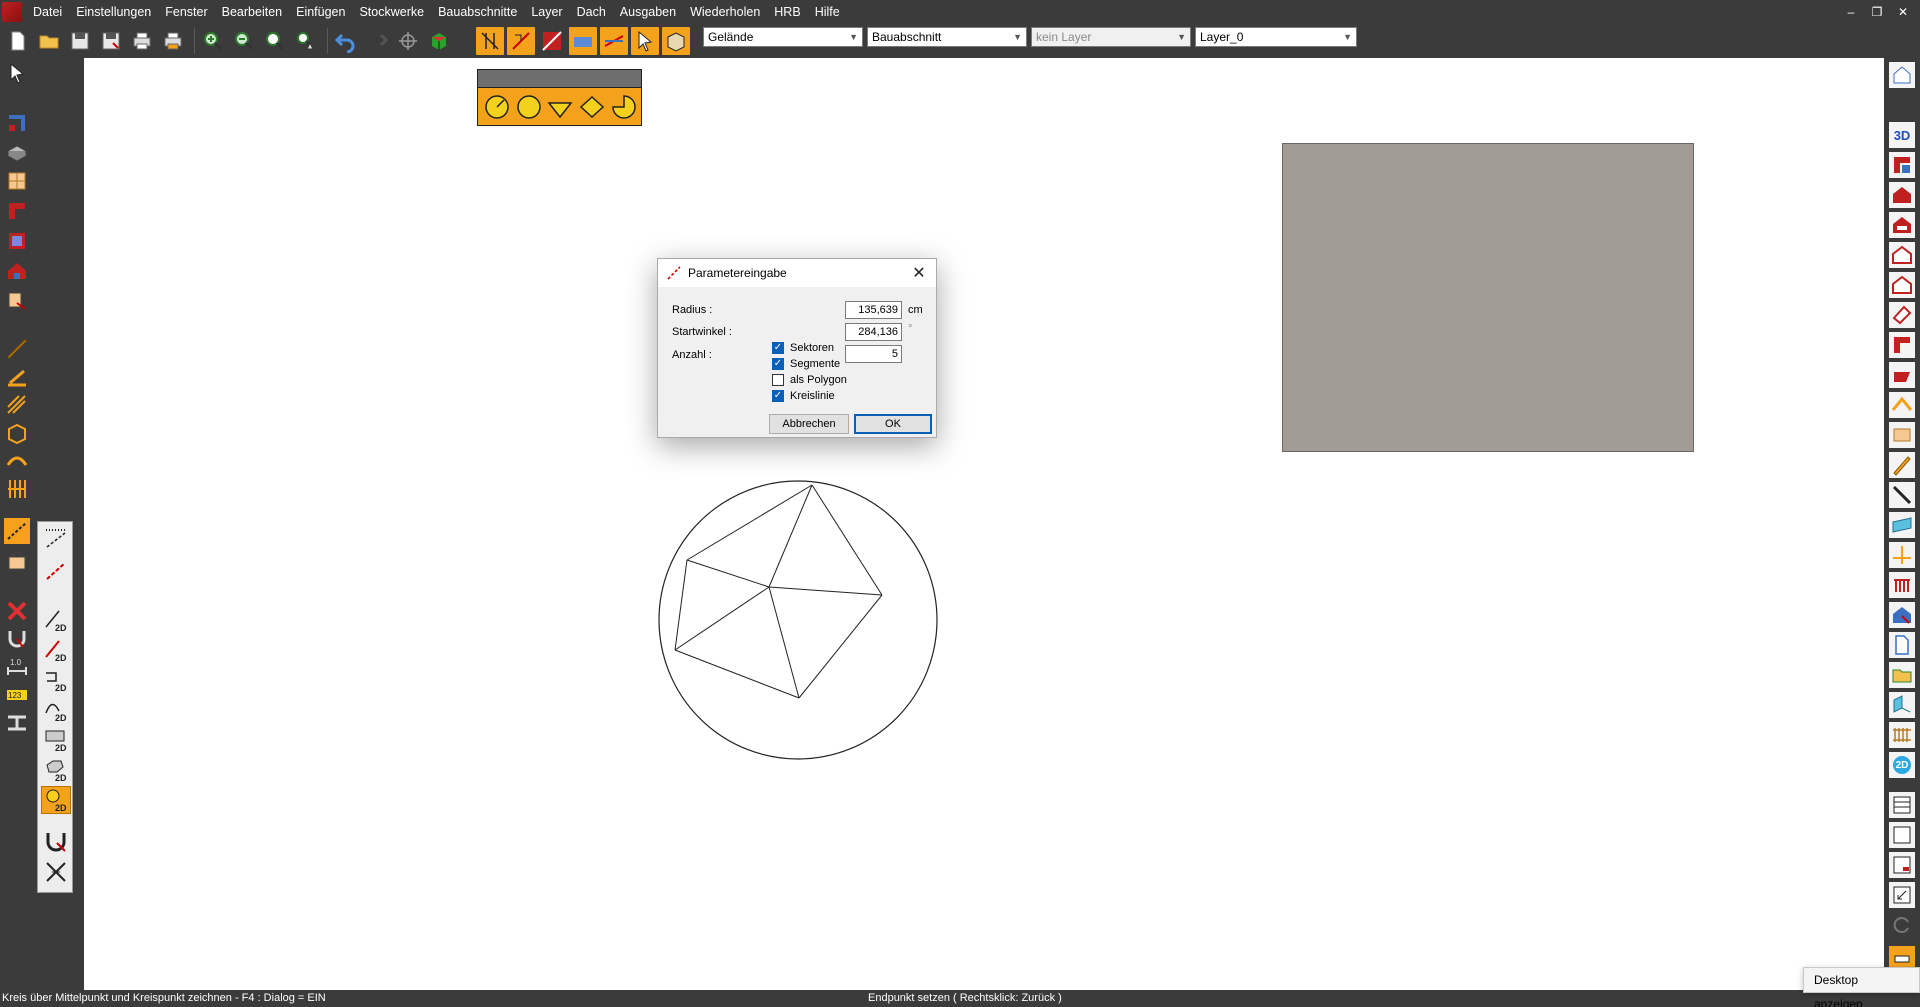 The height and width of the screenshot is (1007, 1920). What do you see at coordinates (17, 433) in the screenshot?
I see `column-tool-button` at bounding box center [17, 433].